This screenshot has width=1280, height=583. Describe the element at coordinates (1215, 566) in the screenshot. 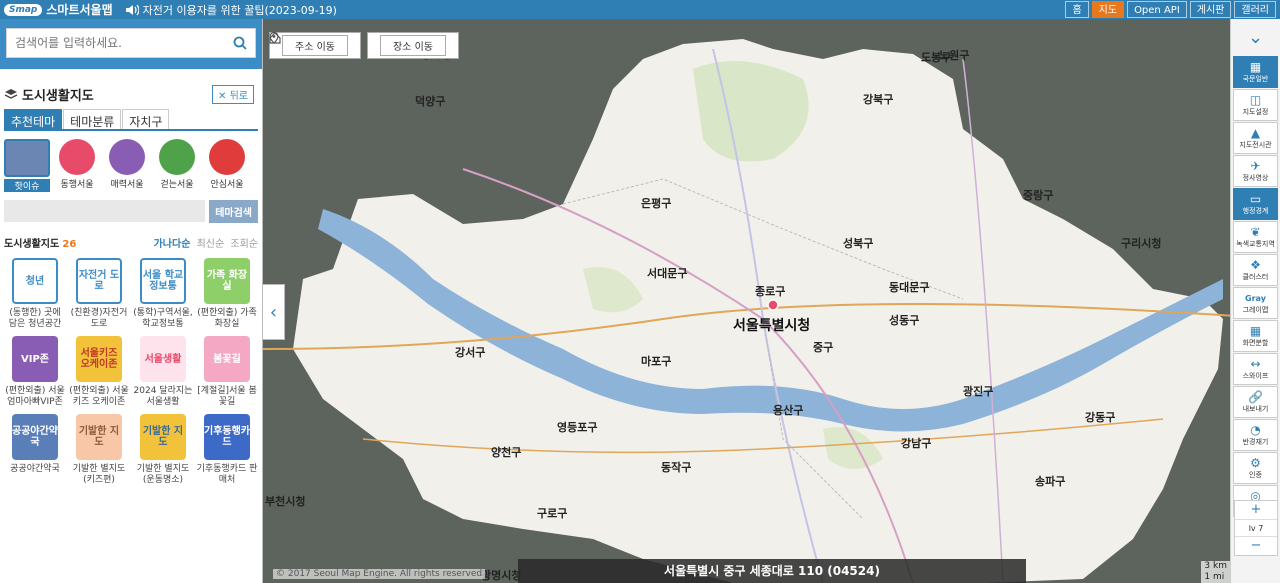

I see `scale-km: 3 km` at that location.